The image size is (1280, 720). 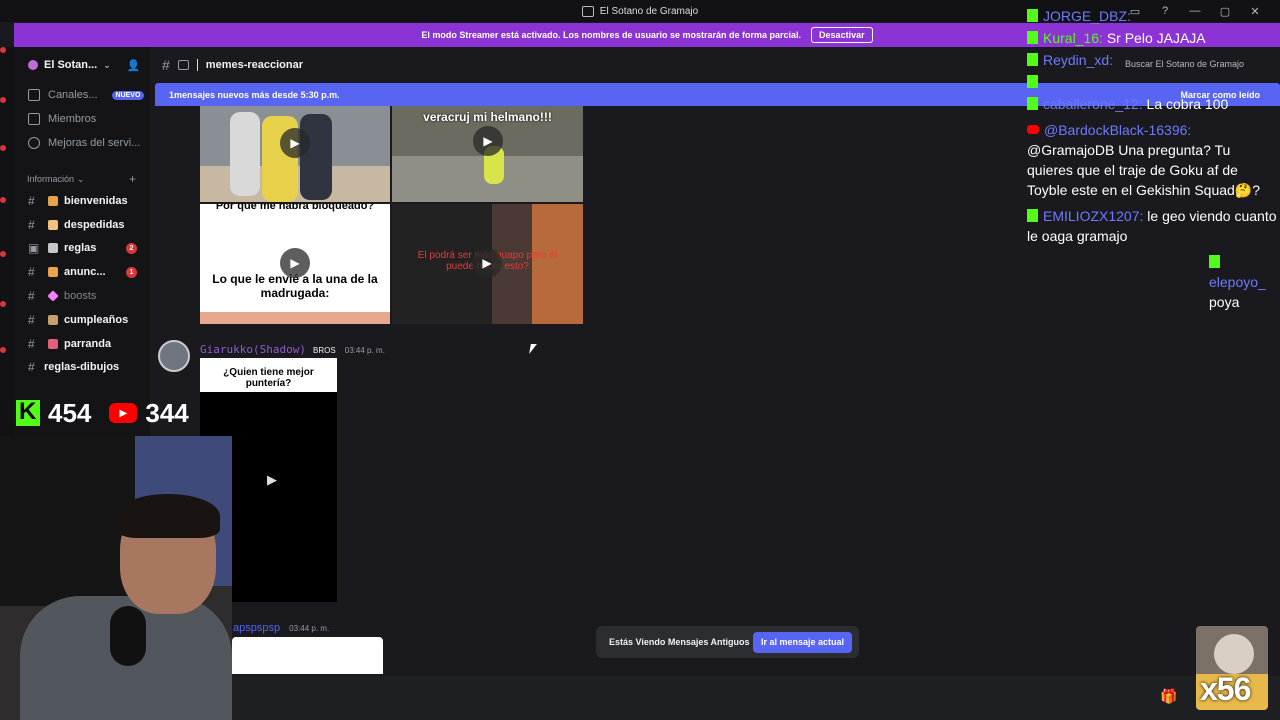 I want to click on chat-username: @BardockBlack-16396:, so click(x=1118, y=130).